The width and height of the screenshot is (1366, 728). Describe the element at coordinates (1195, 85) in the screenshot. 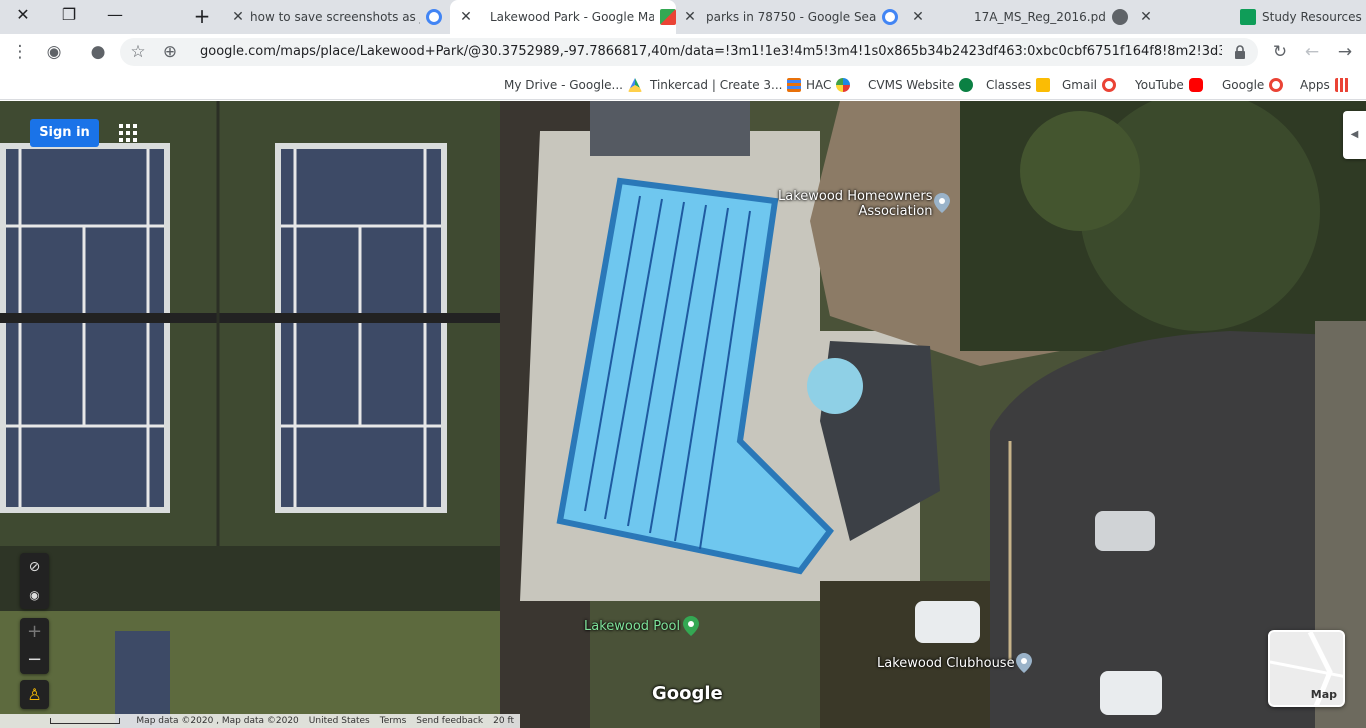

I see `youtube-icon` at that location.